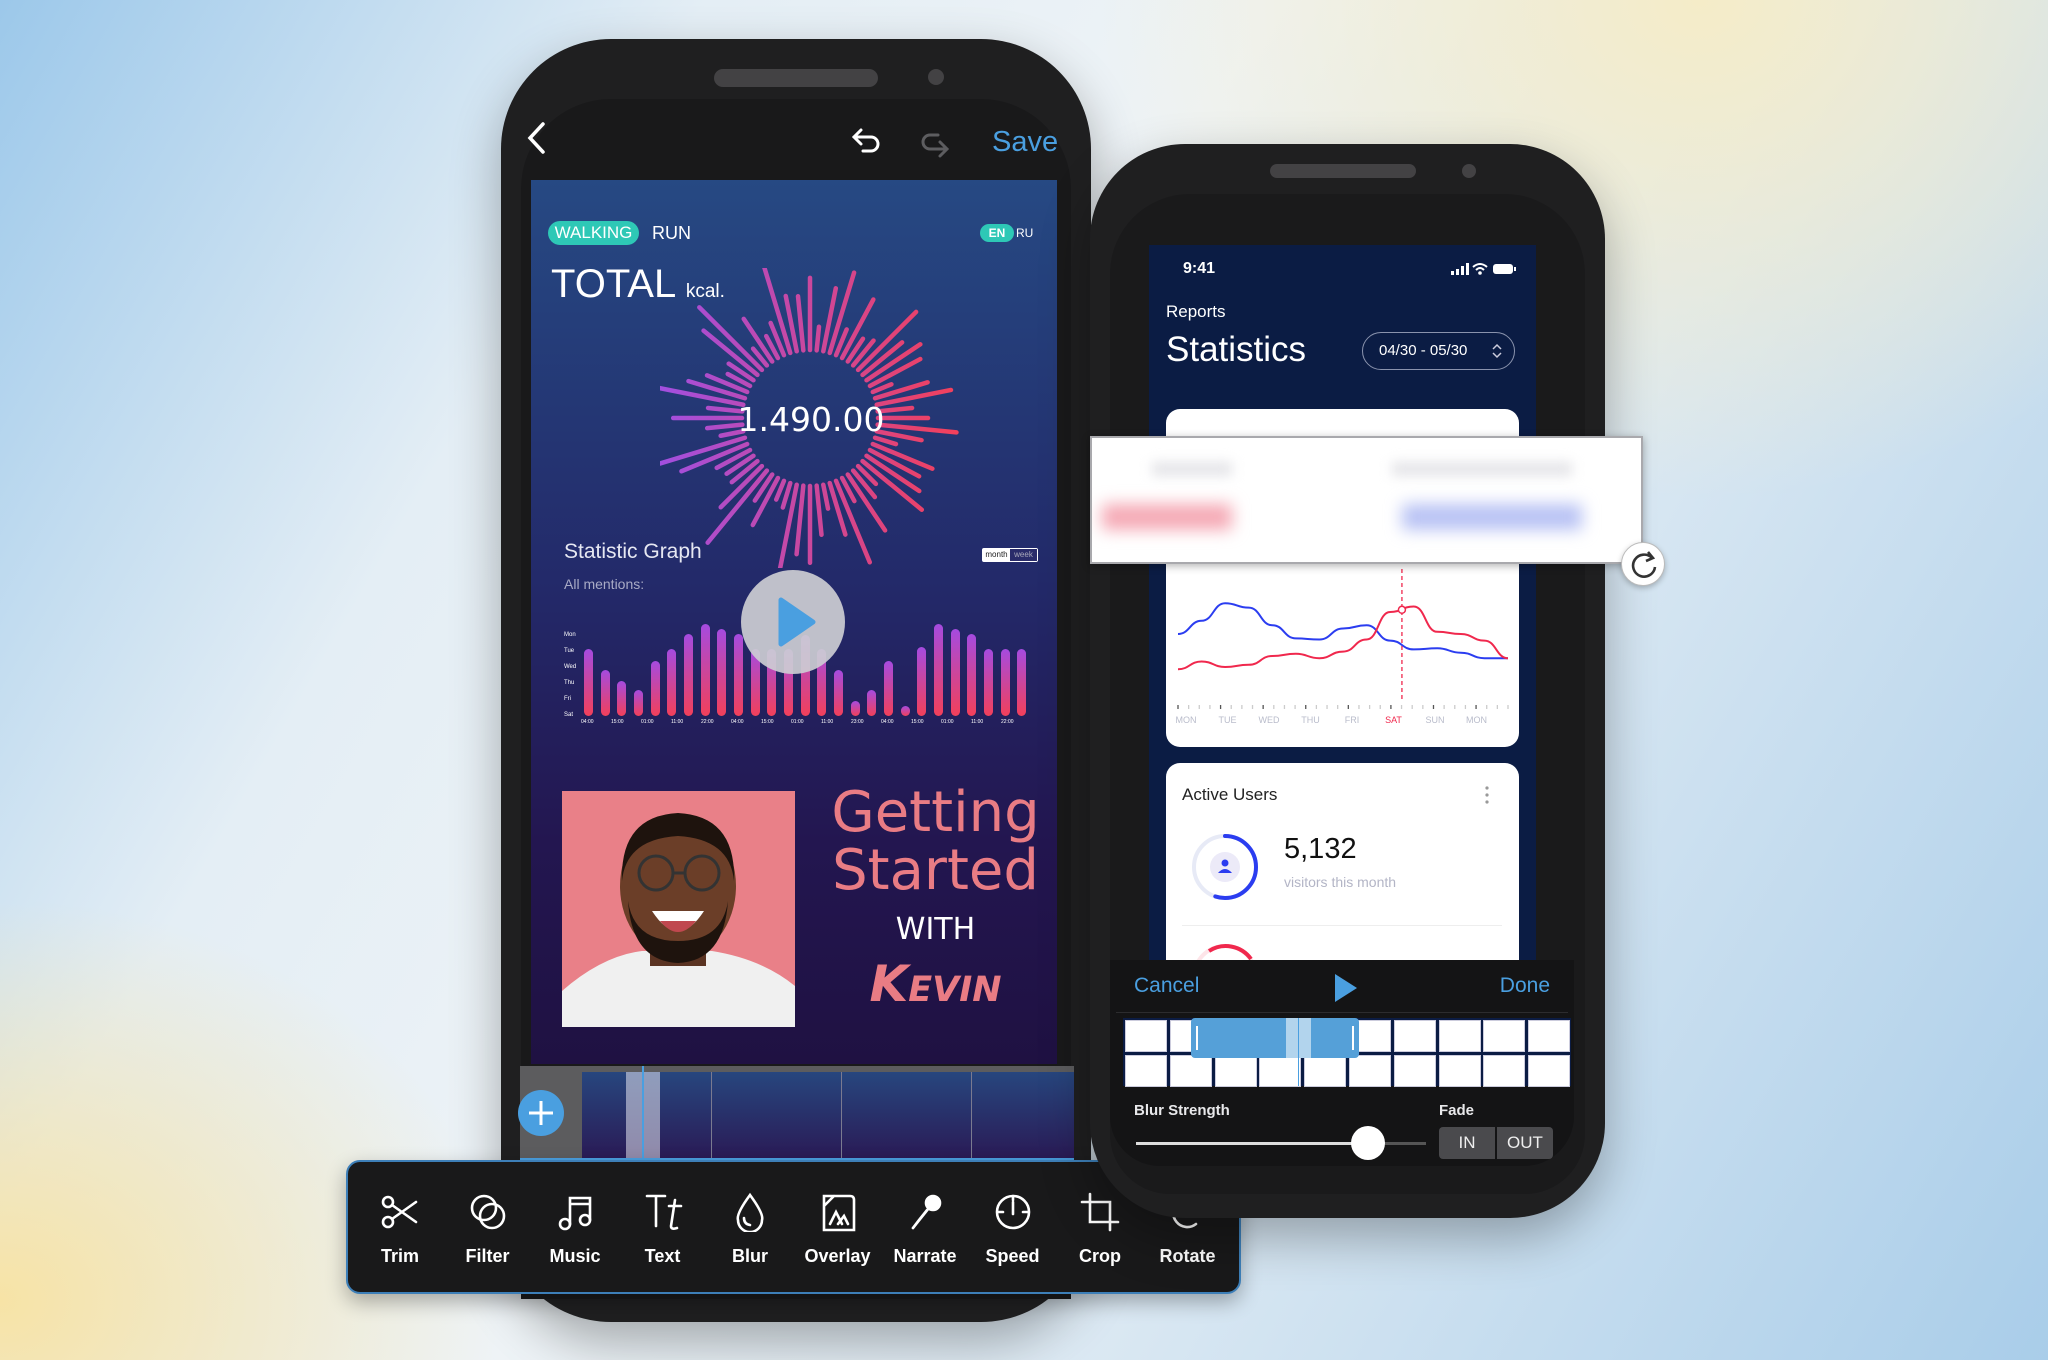  What do you see at coordinates (1342, 1012) in the screenshot?
I see `divider` at bounding box center [1342, 1012].